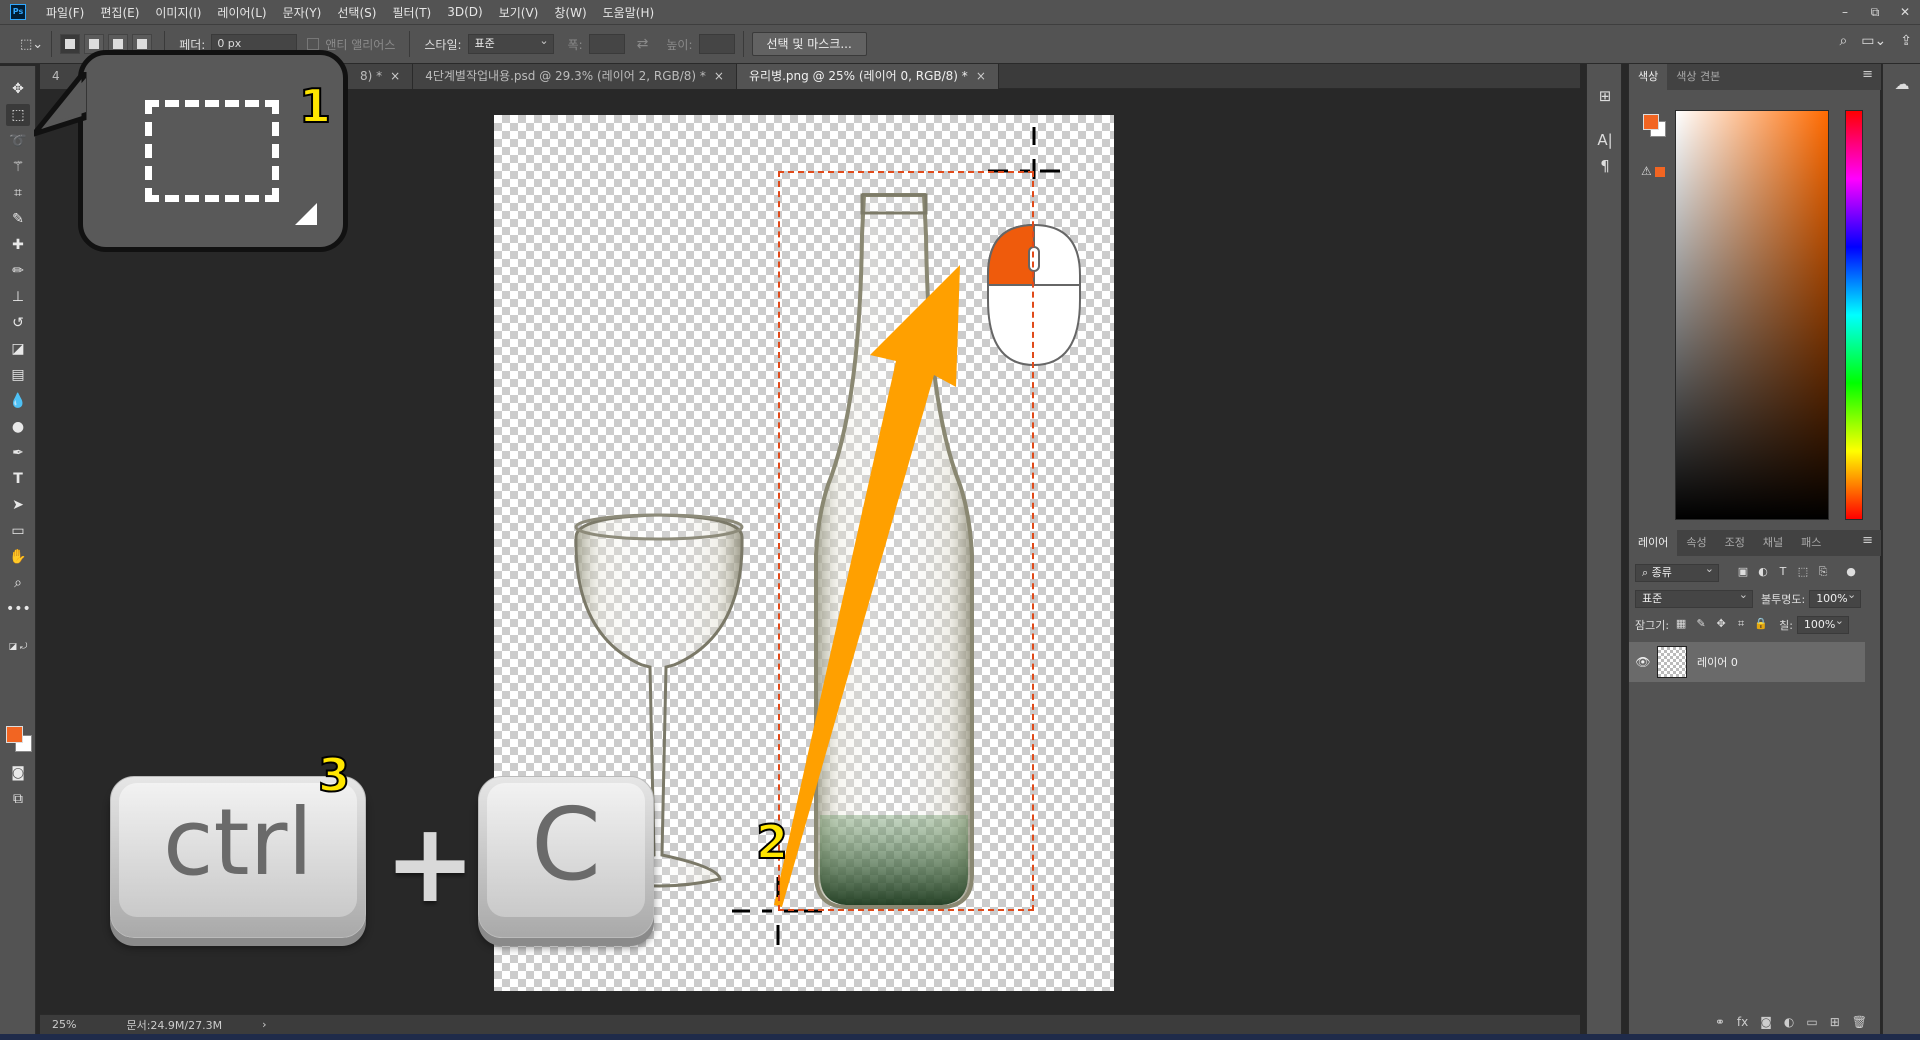 This screenshot has height=1040, width=1920. I want to click on new-layer-icon: ⊞, so click(1835, 1022).